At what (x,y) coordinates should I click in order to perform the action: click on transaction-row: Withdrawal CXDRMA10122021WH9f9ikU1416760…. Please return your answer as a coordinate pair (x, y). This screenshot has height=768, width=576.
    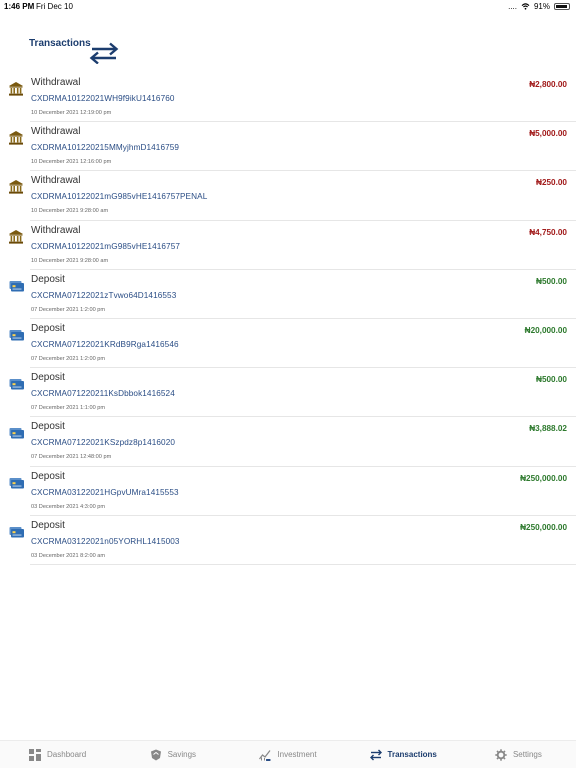
    Looking at the image, I should click on (288, 98).